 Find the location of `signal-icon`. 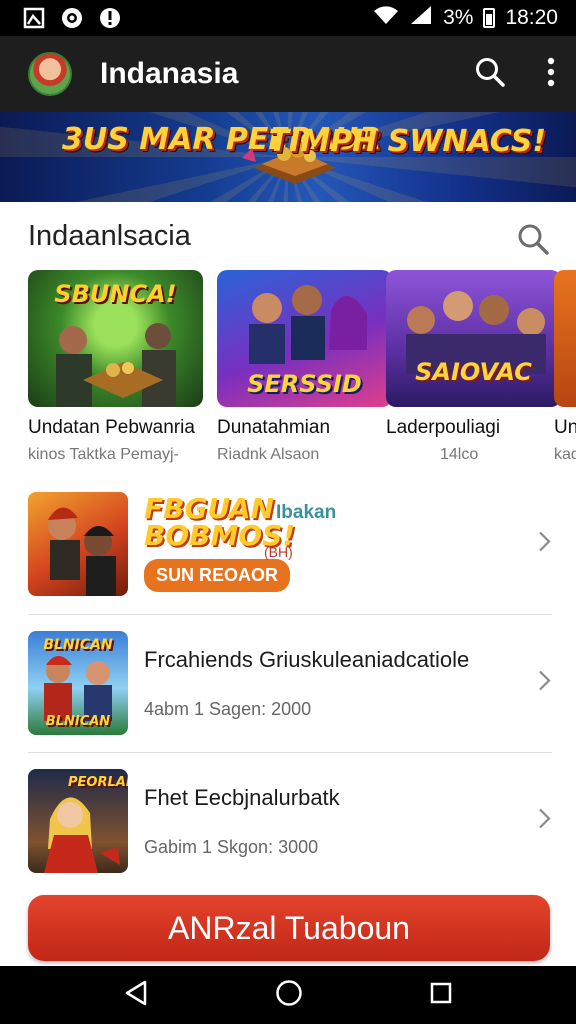

signal-icon is located at coordinates (421, 18).